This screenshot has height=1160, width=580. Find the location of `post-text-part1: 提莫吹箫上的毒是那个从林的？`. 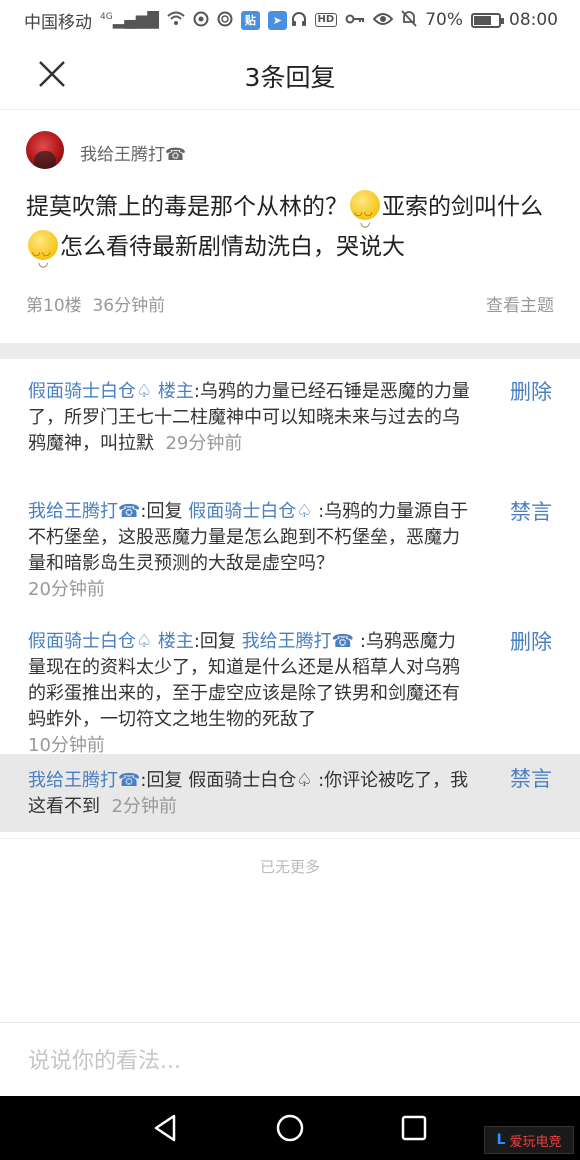

post-text-part1: 提莫吹箫上的毒是那个从林的？ is located at coordinates (187, 207).